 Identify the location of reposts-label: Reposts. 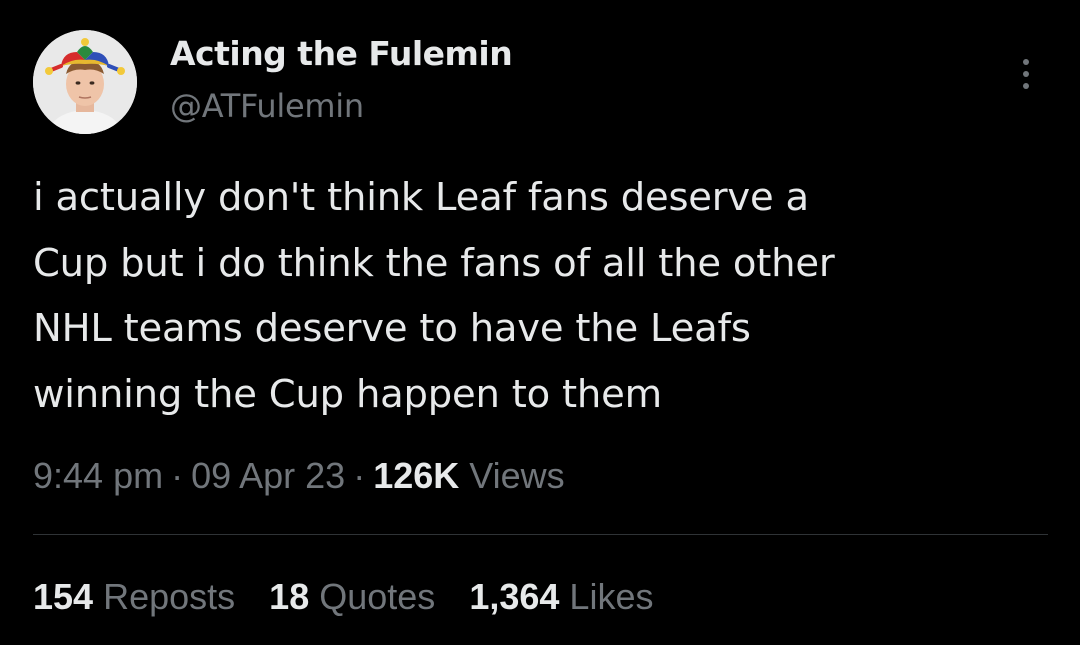
(169, 596).